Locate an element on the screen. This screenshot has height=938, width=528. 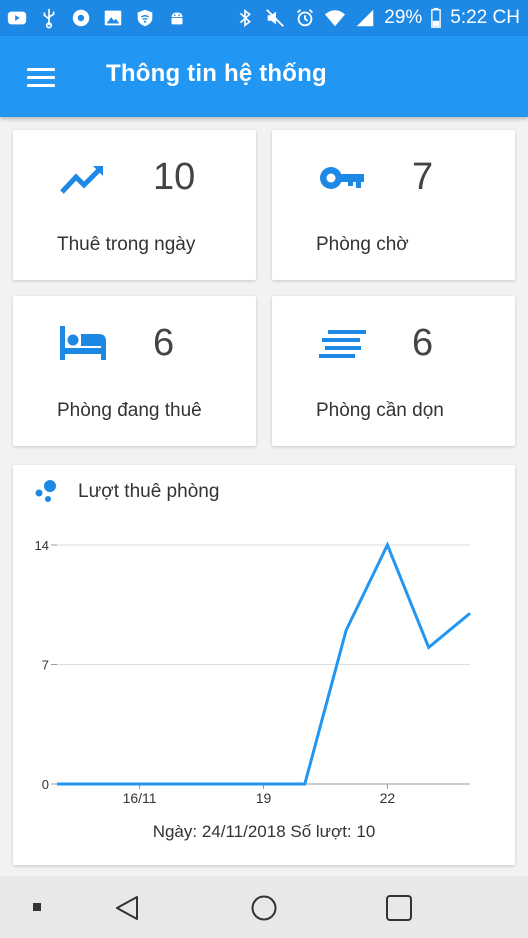
y-tick-label: 0 is located at coordinates (45, 784).